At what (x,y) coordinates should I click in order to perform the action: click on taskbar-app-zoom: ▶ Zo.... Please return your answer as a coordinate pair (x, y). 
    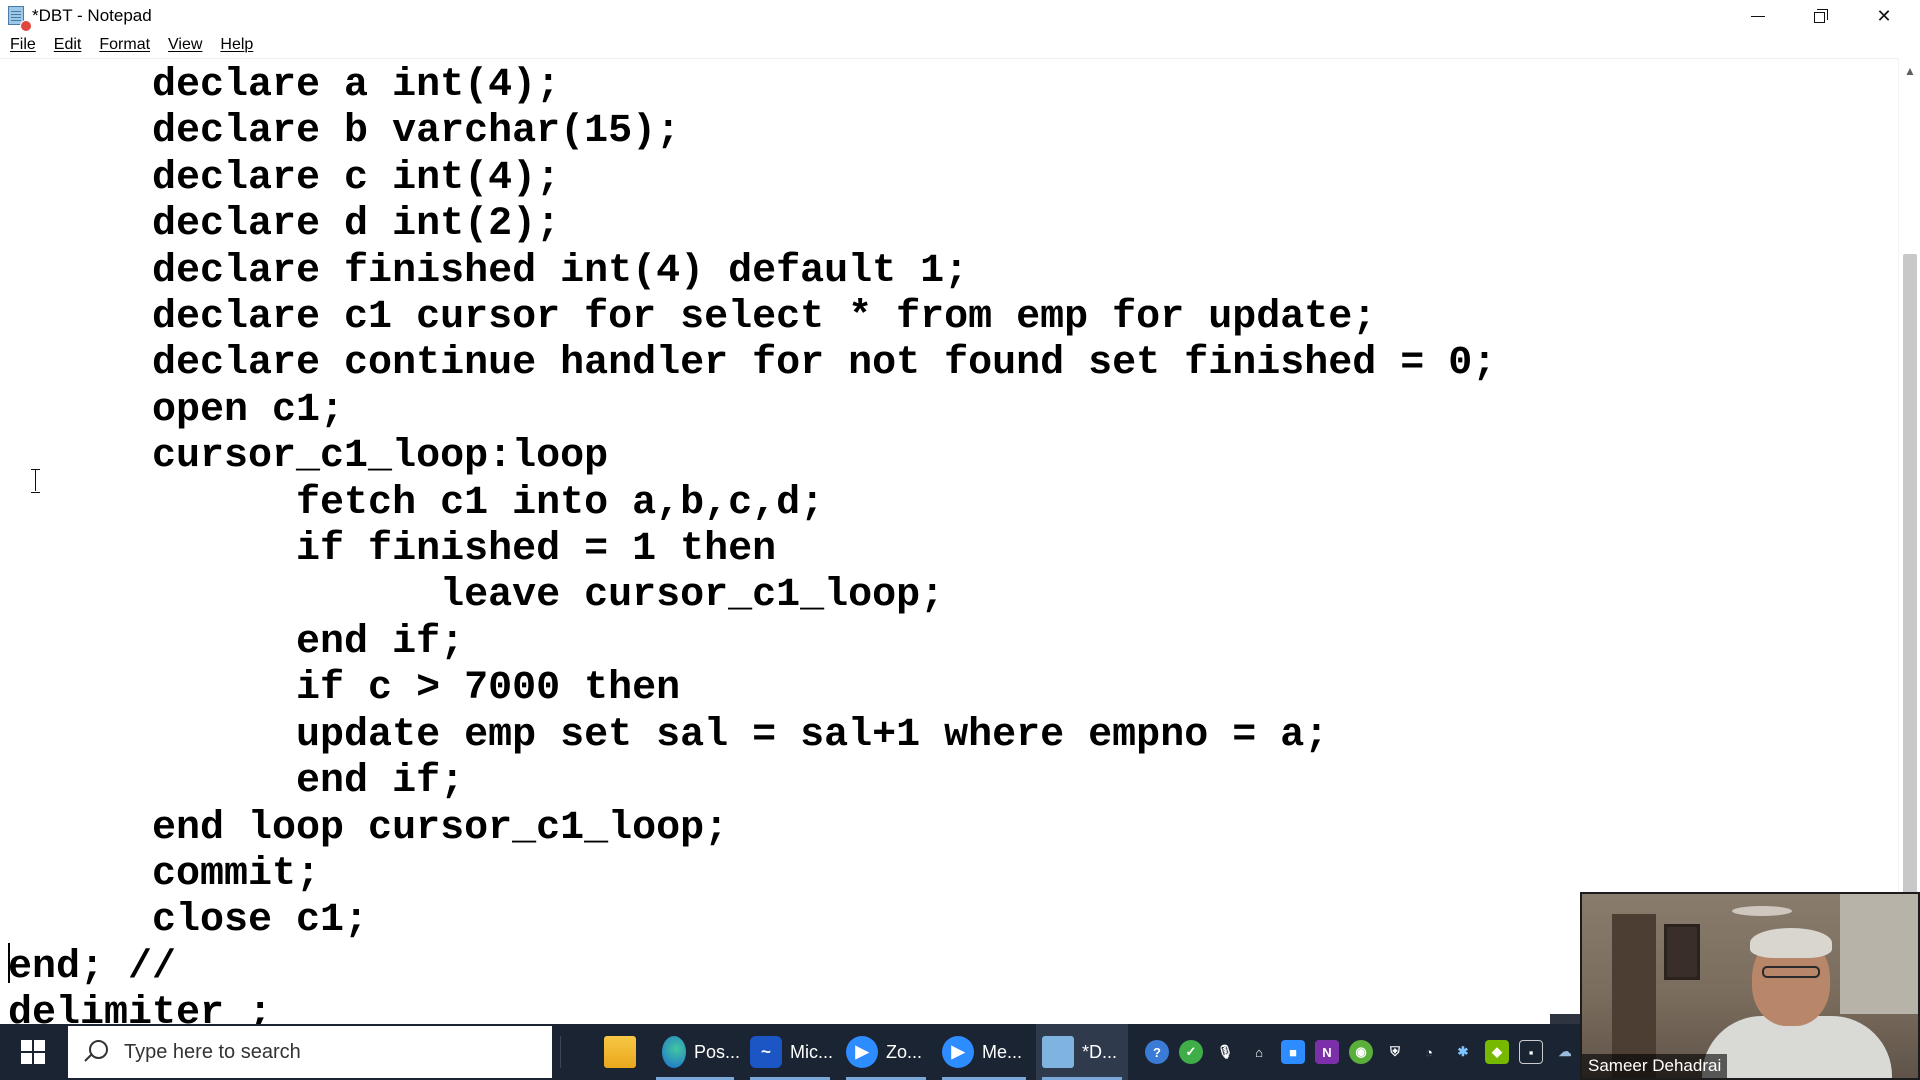
    Looking at the image, I should click on (886, 1052).